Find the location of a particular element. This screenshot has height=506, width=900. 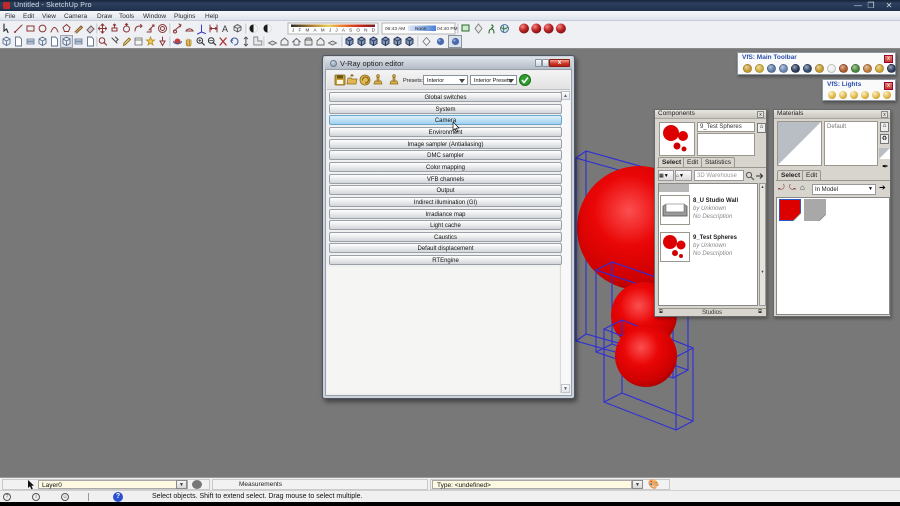

svg-text: JFMAMJJASOND is located at coordinates (335, 30).